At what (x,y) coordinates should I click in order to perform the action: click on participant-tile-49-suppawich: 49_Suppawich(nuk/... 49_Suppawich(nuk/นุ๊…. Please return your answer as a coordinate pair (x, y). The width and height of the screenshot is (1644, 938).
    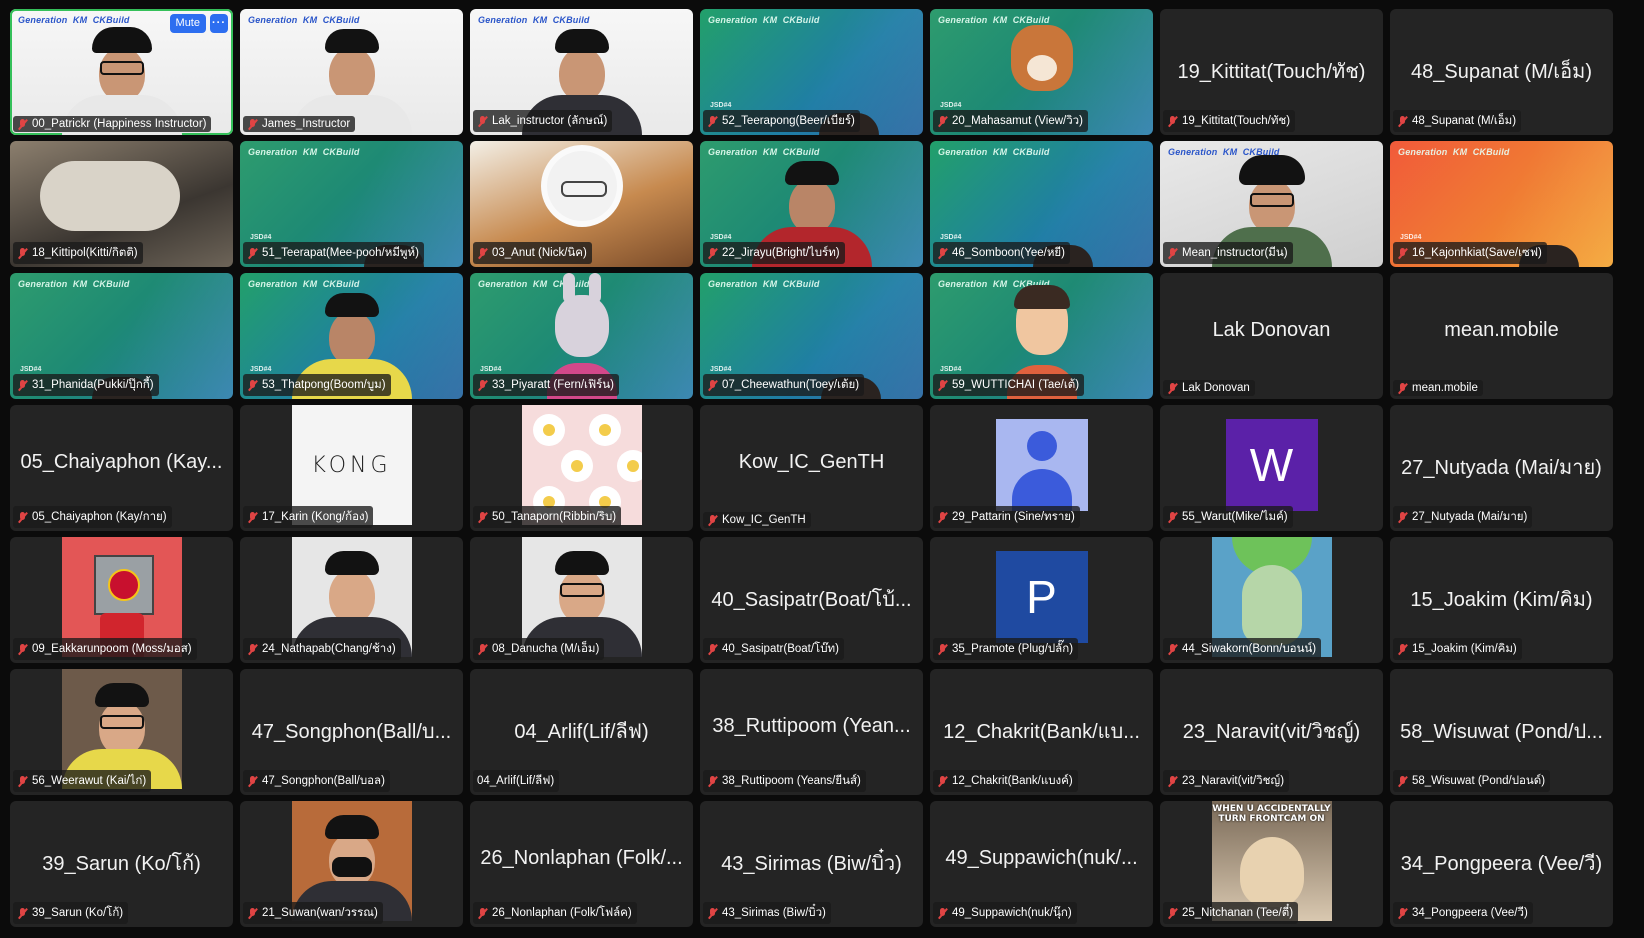
    Looking at the image, I should click on (1041, 864).